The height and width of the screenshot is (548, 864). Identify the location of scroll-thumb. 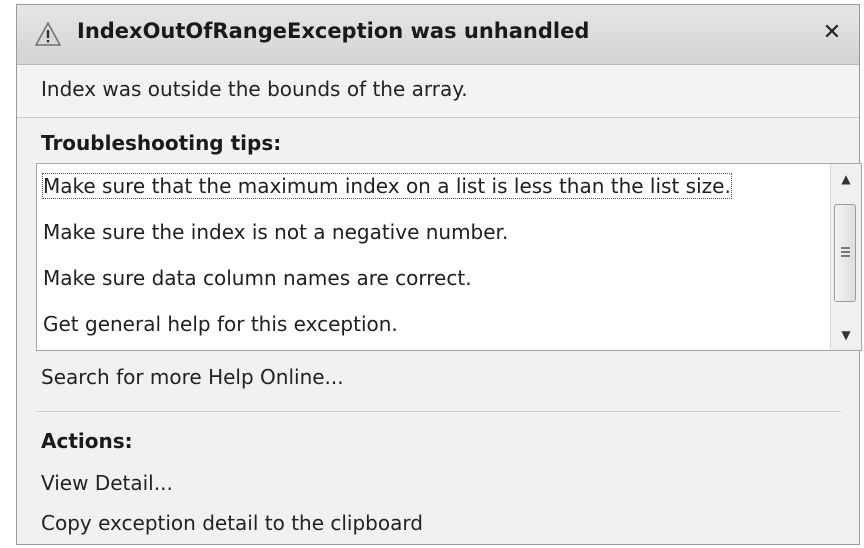
(845, 253).